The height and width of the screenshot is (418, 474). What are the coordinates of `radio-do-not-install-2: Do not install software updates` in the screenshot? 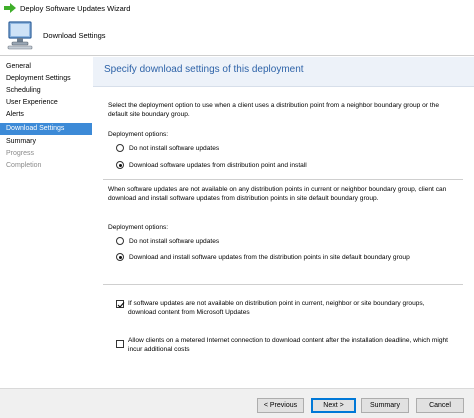 It's located at (167, 241).